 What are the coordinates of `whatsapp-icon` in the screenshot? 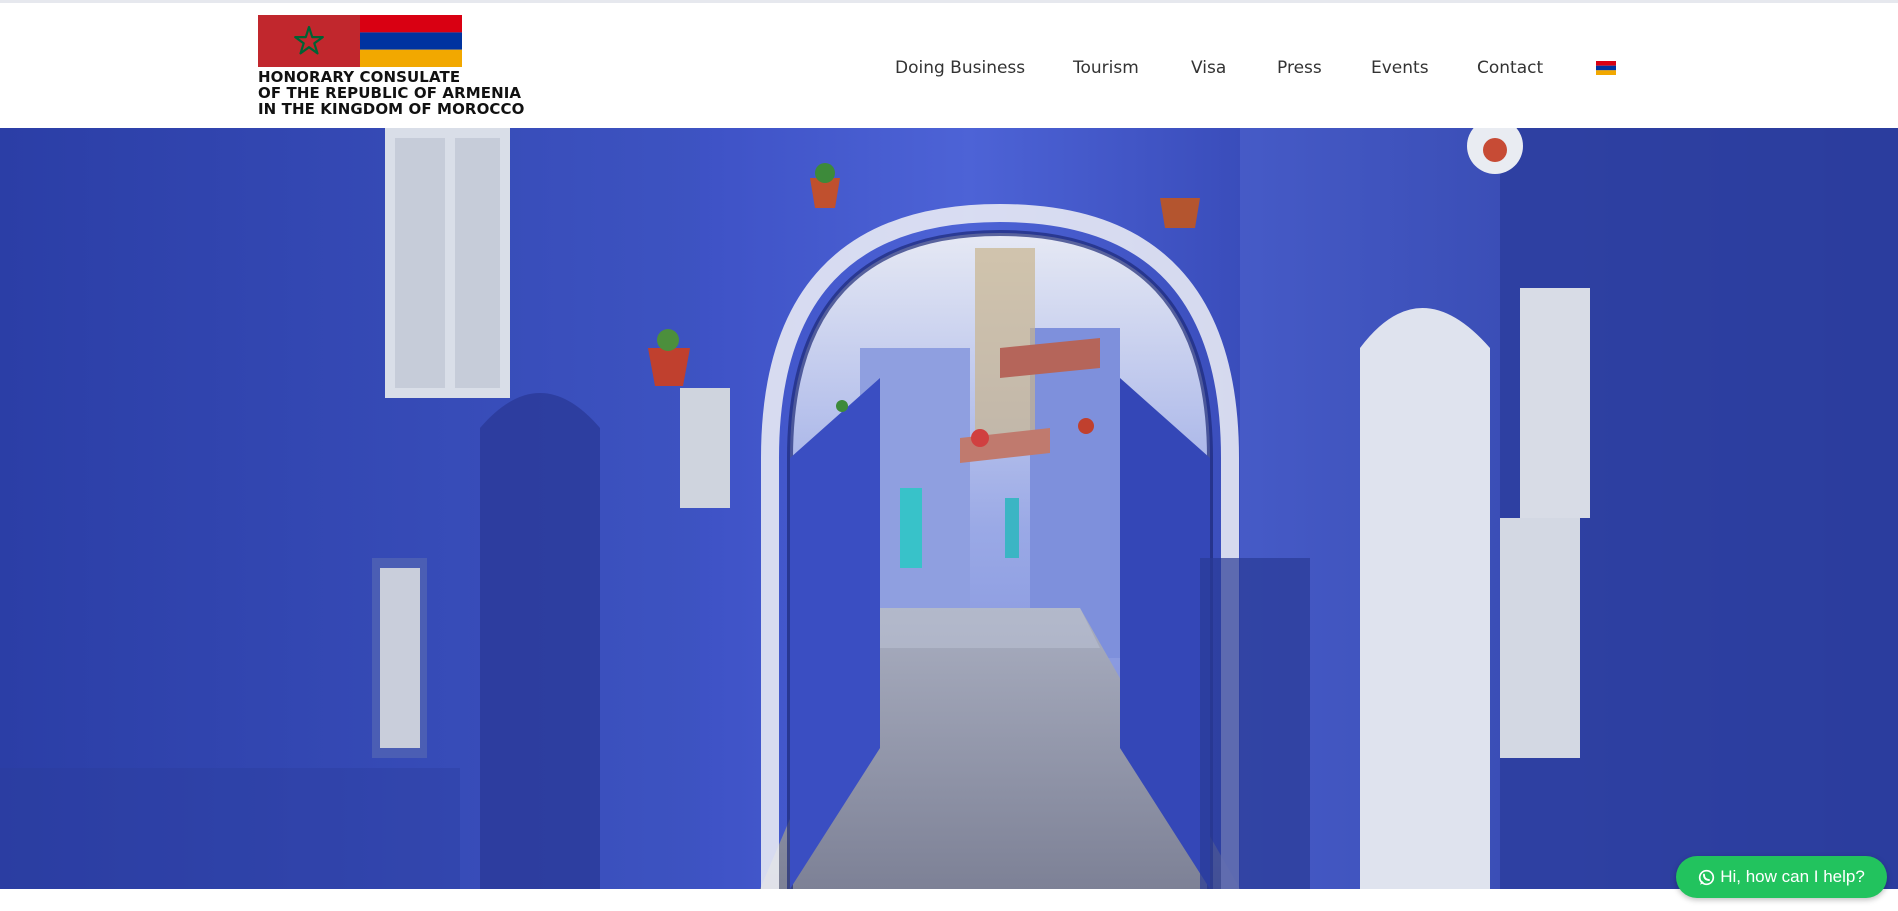 It's located at (1707, 877).